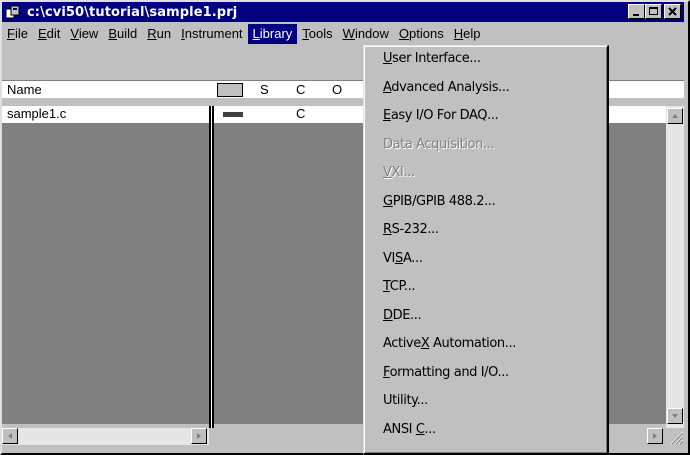 This screenshot has height=455, width=690. I want to click on menu-run: Run, so click(159, 34).